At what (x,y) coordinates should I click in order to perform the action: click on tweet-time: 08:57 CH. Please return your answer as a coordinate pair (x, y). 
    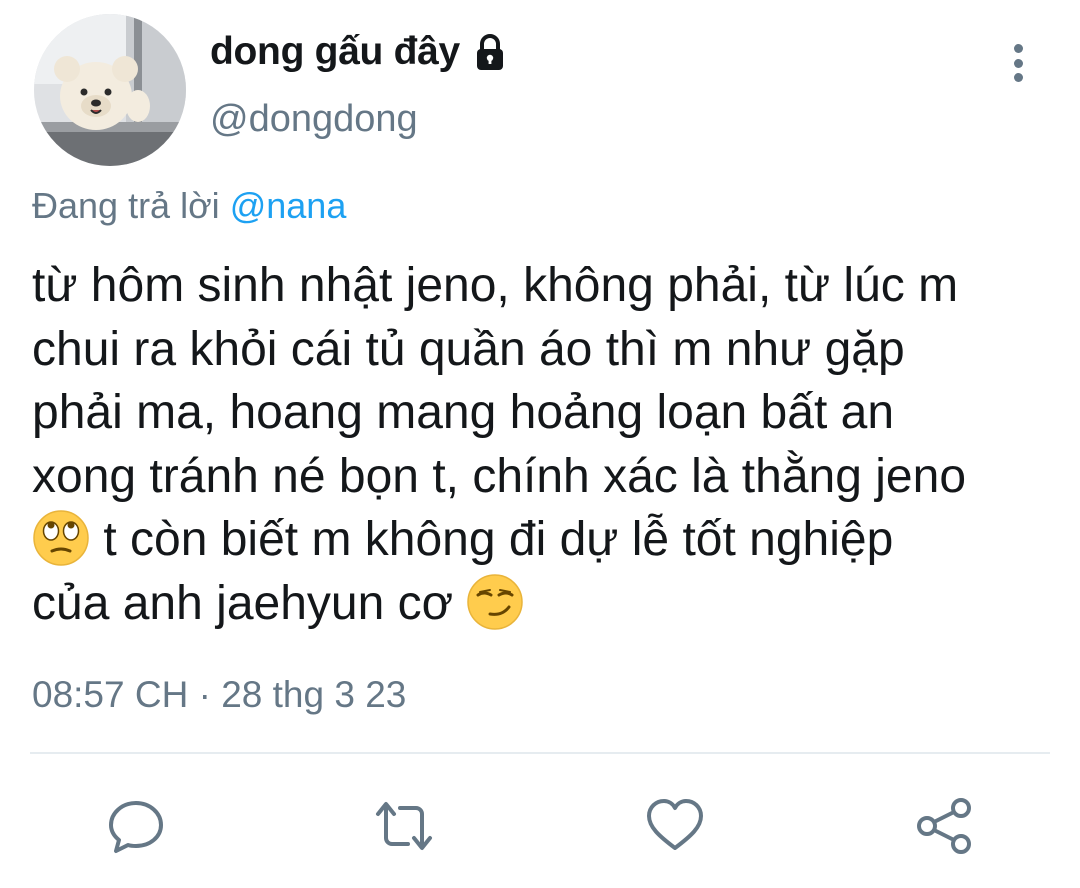
    Looking at the image, I should click on (110, 694).